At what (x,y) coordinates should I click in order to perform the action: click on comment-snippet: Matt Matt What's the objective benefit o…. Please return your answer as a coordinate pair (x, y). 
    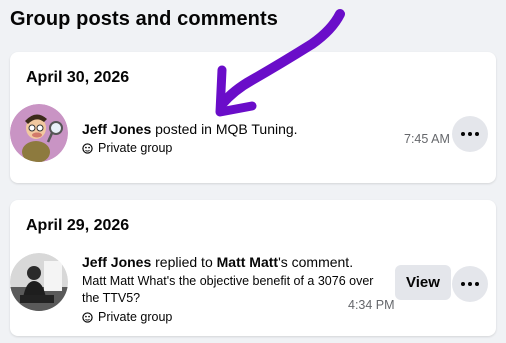
    Looking at the image, I should click on (228, 289).